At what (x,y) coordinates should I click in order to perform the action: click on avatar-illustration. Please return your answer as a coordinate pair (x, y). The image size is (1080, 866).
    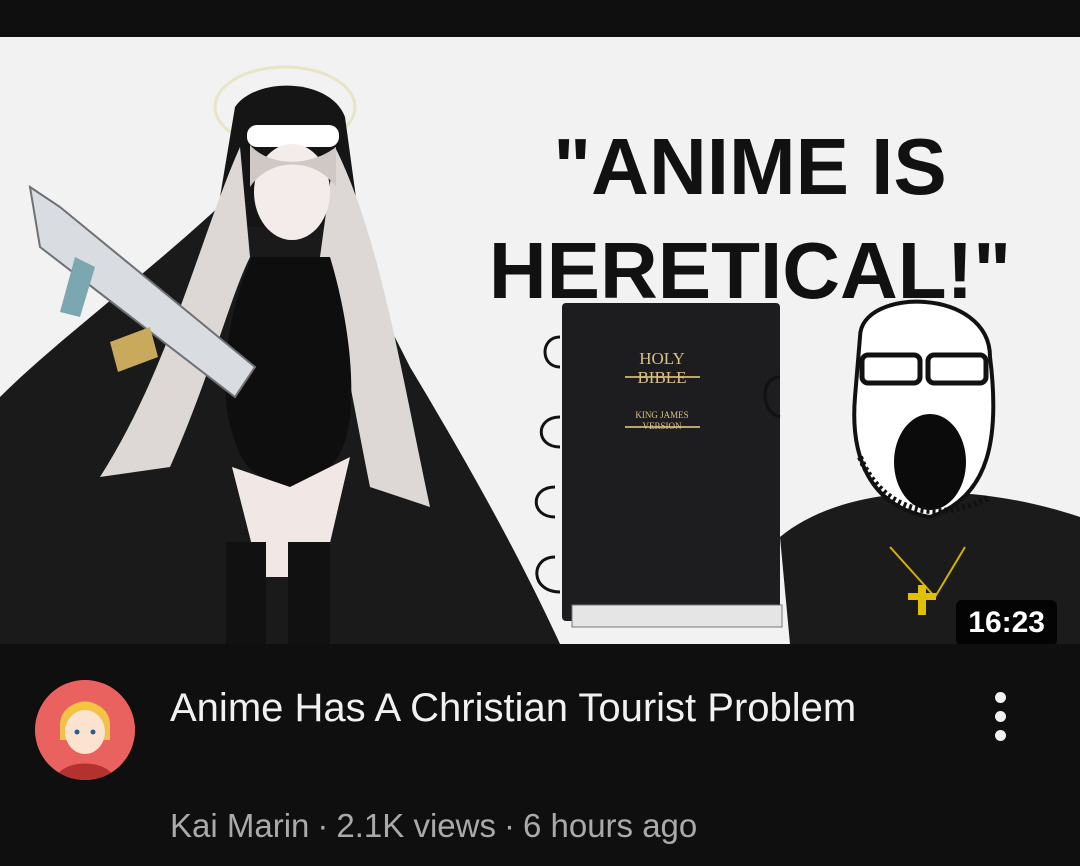
    Looking at the image, I should click on (85, 730).